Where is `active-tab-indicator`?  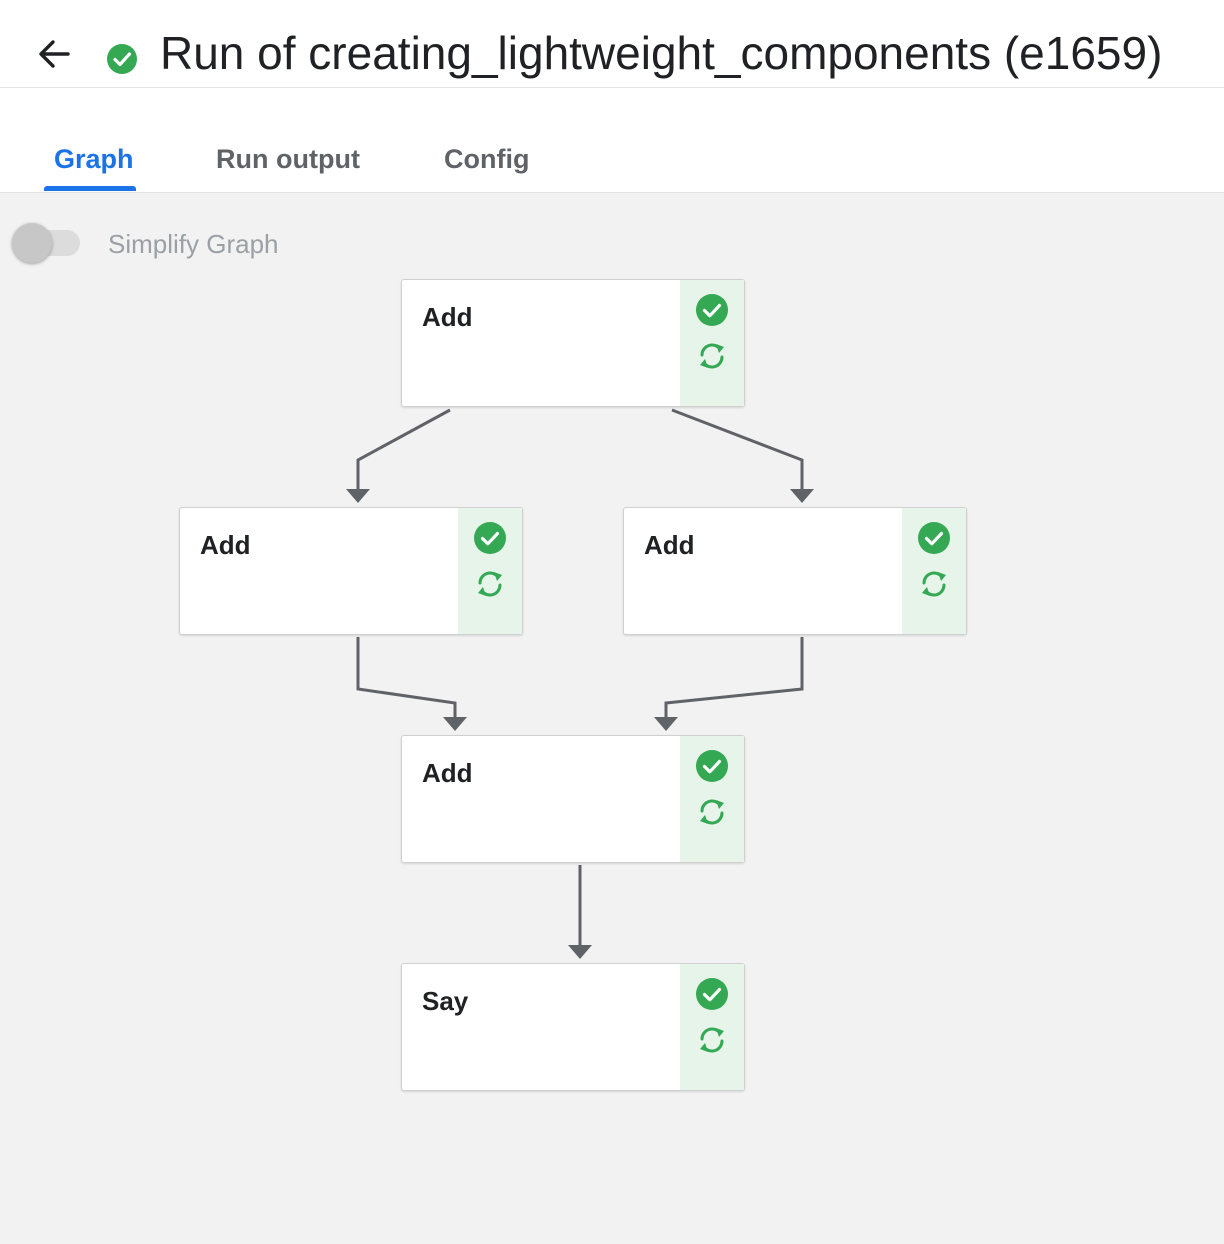 active-tab-indicator is located at coordinates (90, 188).